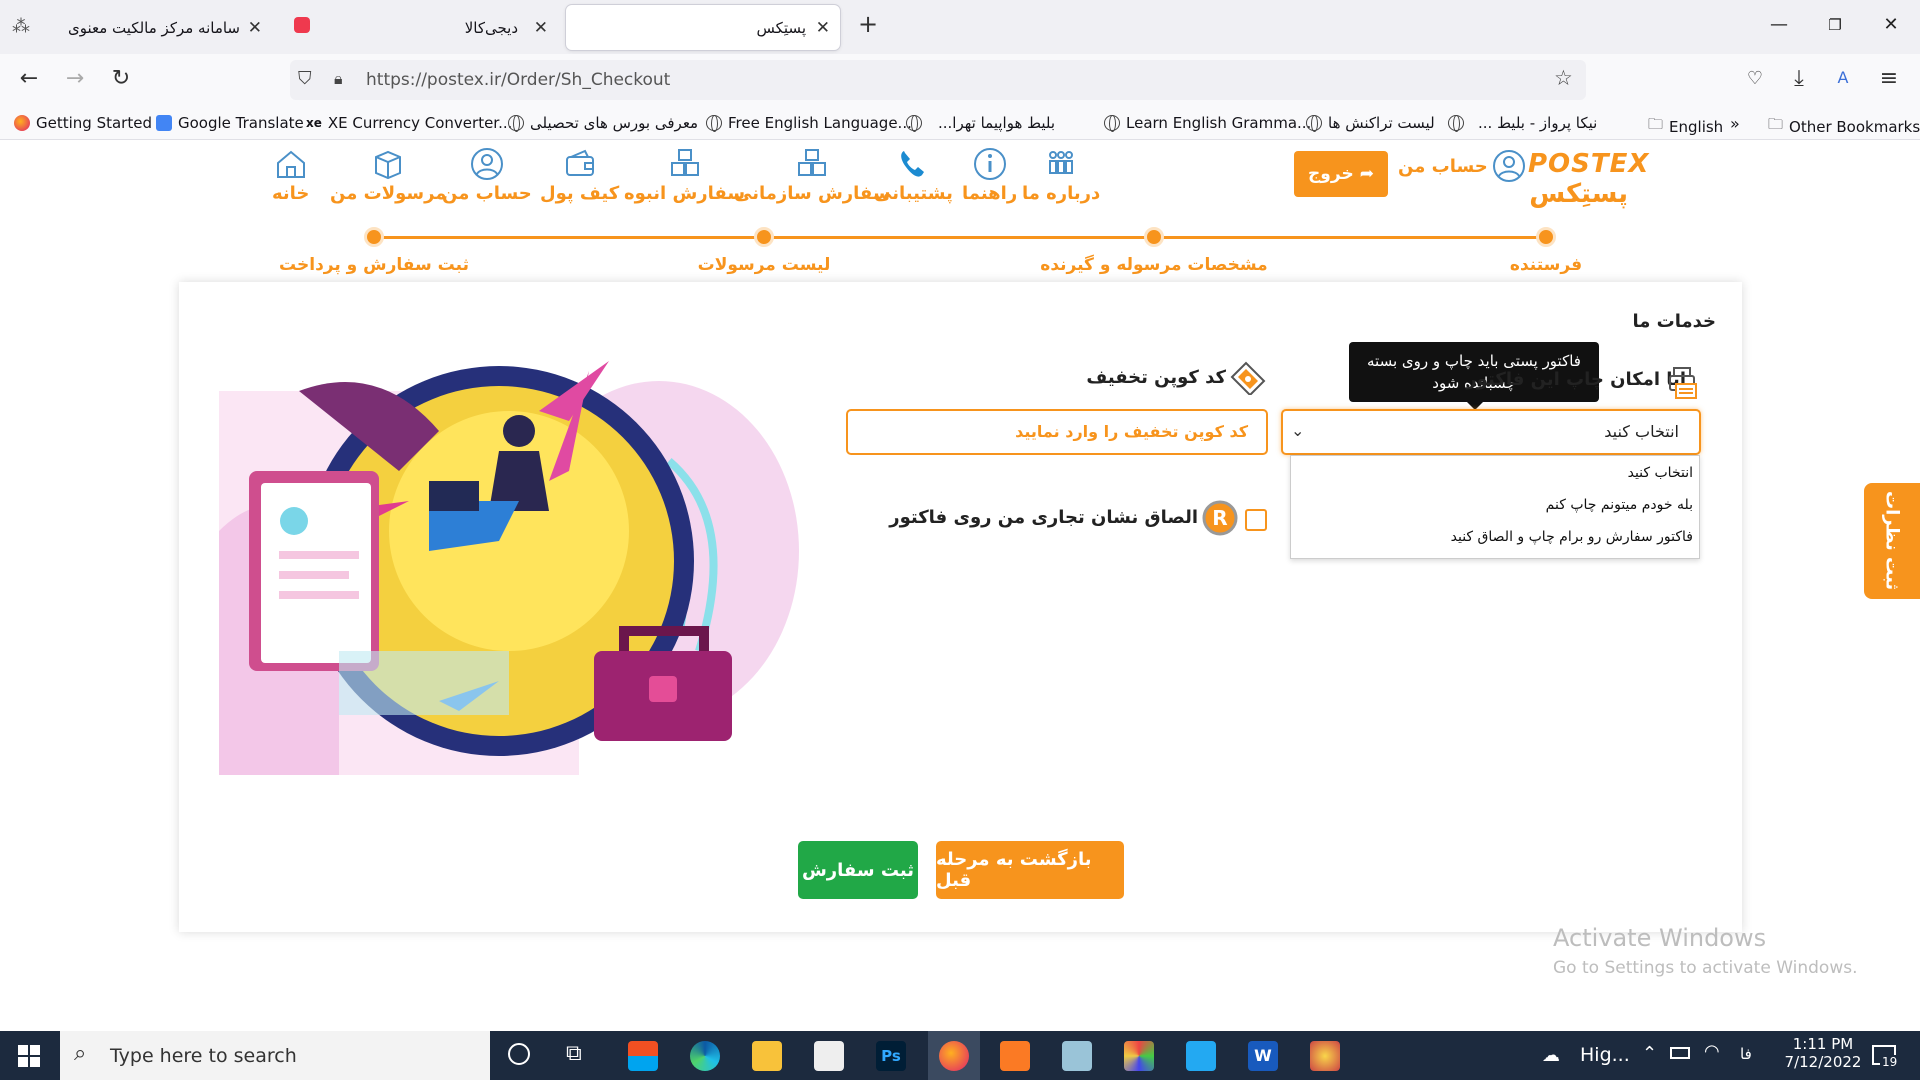  I want to click on git-icon, so click(1139, 1056).